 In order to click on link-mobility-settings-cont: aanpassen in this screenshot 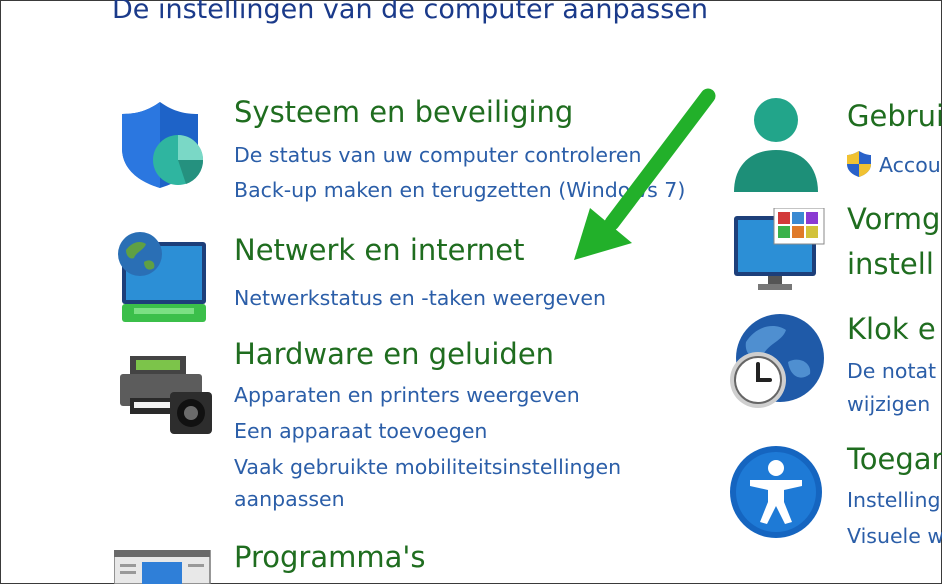, I will do `click(289, 499)`.